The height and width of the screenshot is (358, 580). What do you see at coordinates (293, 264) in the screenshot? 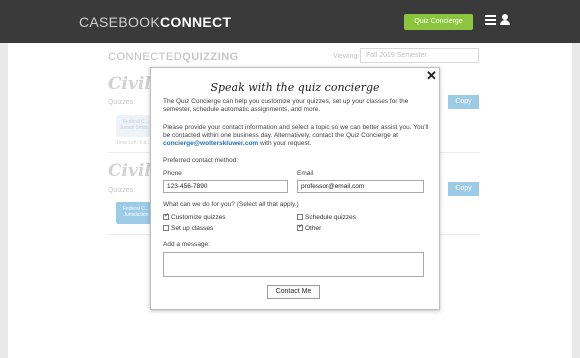
I see `message-textarea` at bounding box center [293, 264].